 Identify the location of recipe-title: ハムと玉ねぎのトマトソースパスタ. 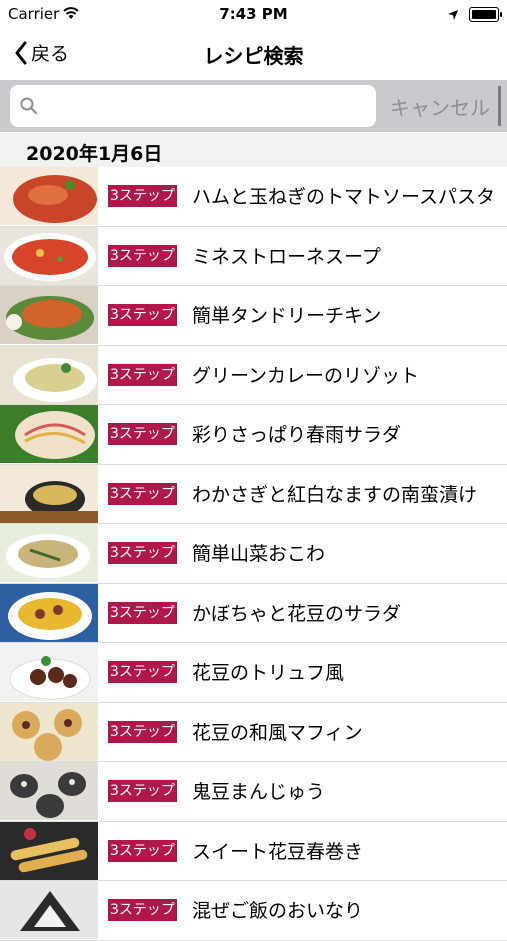
(344, 197).